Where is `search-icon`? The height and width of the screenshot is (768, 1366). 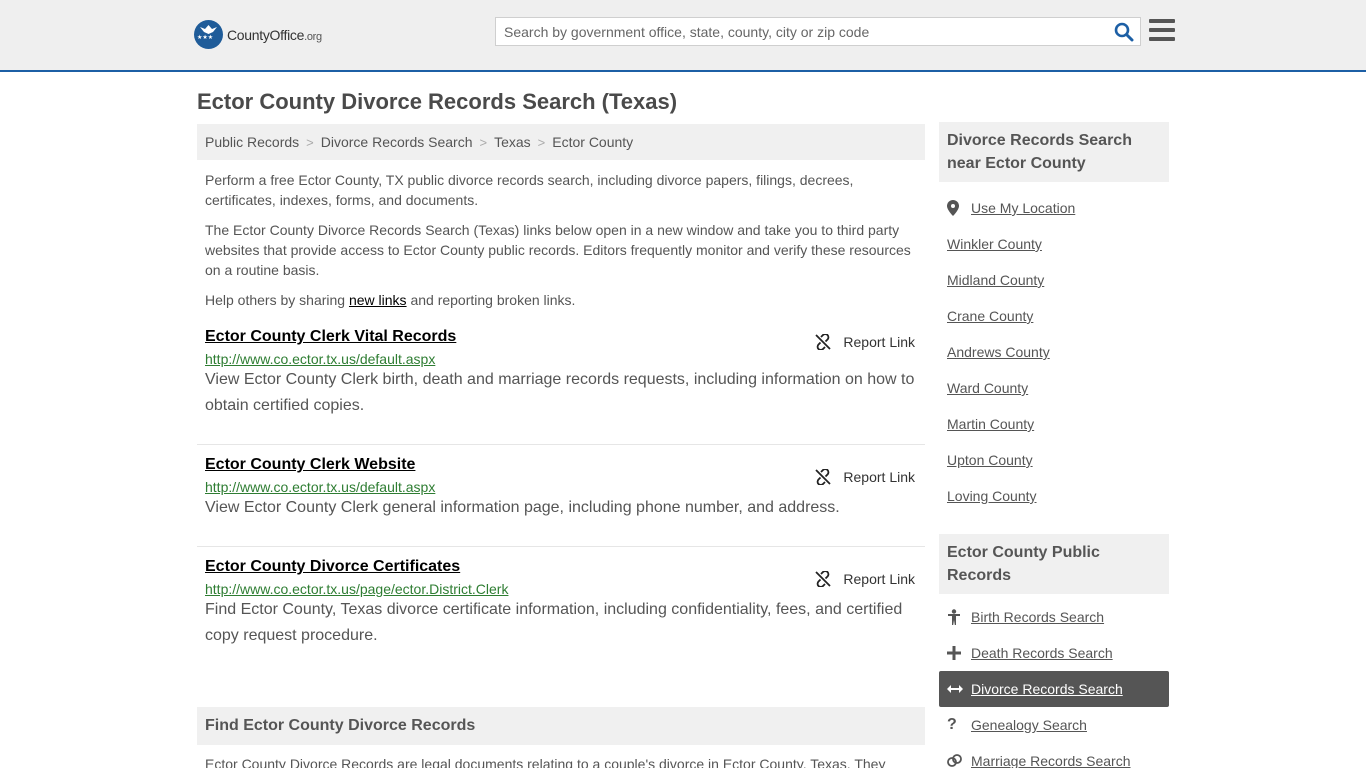
search-icon is located at coordinates (1124, 32).